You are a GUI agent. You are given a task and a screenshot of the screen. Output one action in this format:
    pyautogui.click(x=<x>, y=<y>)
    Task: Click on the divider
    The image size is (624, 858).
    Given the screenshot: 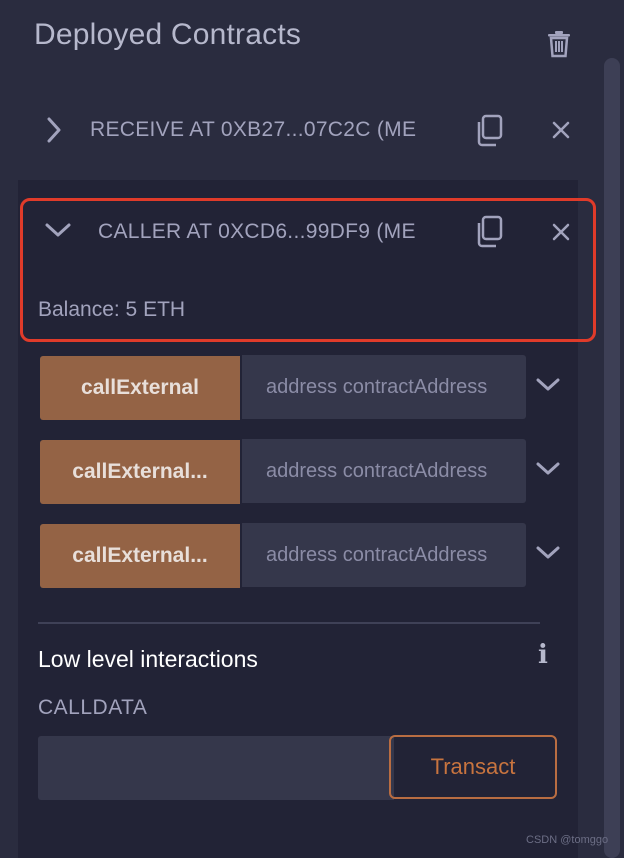 What is the action you would take?
    pyautogui.click(x=289, y=623)
    